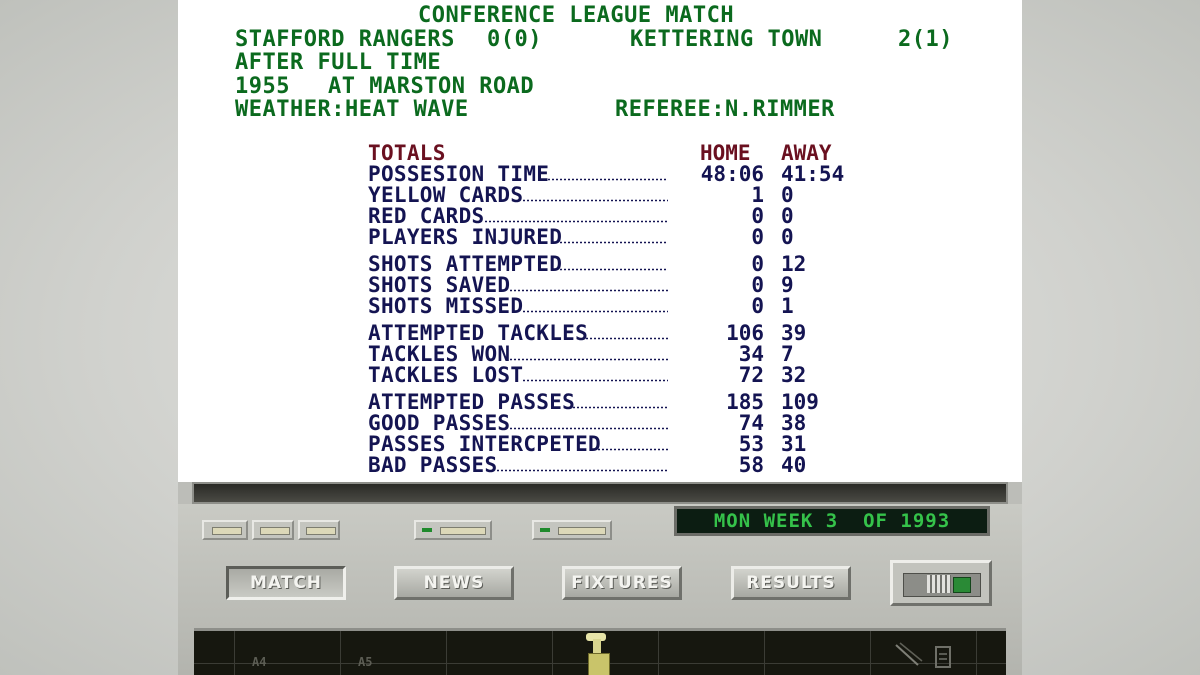 This screenshot has height=675, width=1200. Describe the element at coordinates (608, 174) in the screenshot. I see `stat-row: POSSESION TIME 48:06 41:54` at that location.